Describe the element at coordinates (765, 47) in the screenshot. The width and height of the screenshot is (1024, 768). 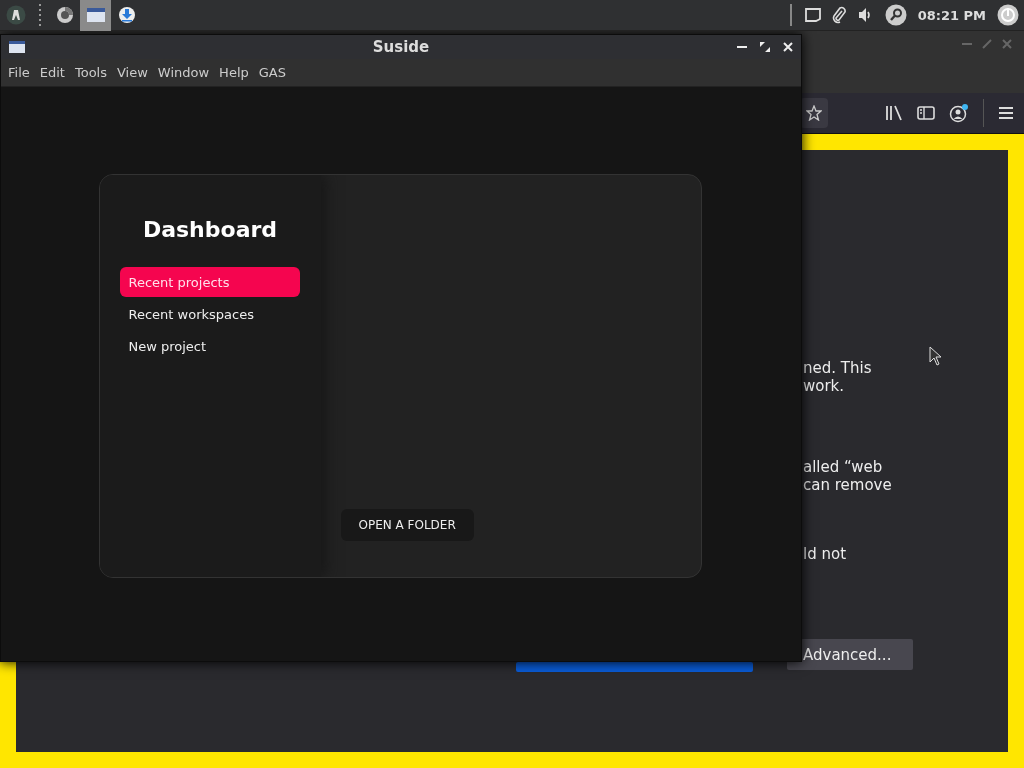
I see `maximize-icon` at that location.